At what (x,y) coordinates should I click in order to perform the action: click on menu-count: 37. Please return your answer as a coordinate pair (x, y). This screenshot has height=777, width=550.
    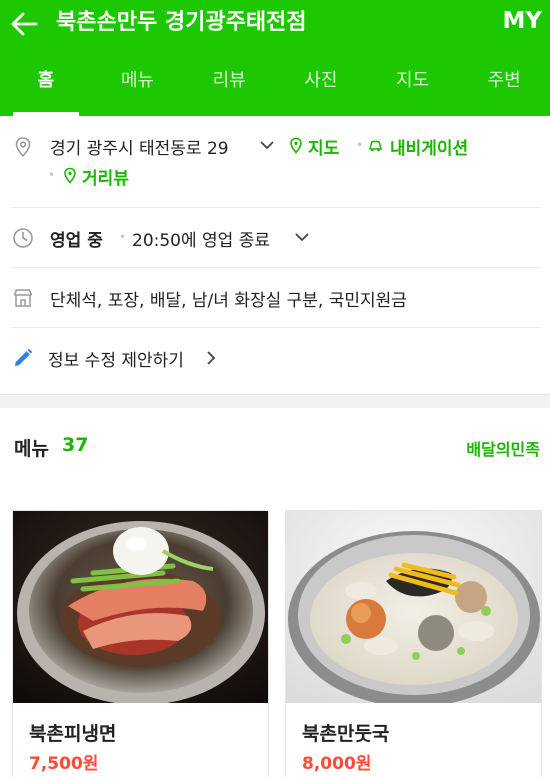
    Looking at the image, I should click on (75, 445).